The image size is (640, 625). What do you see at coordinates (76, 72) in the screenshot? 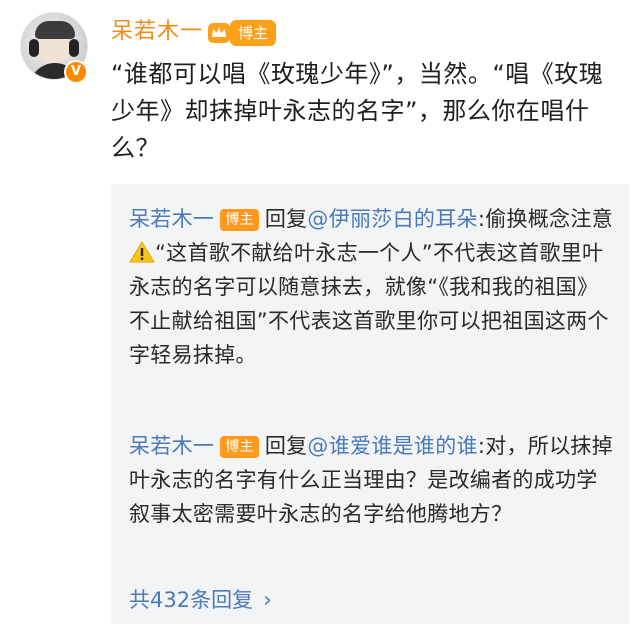
I see `verified-badge-icon: V` at bounding box center [76, 72].